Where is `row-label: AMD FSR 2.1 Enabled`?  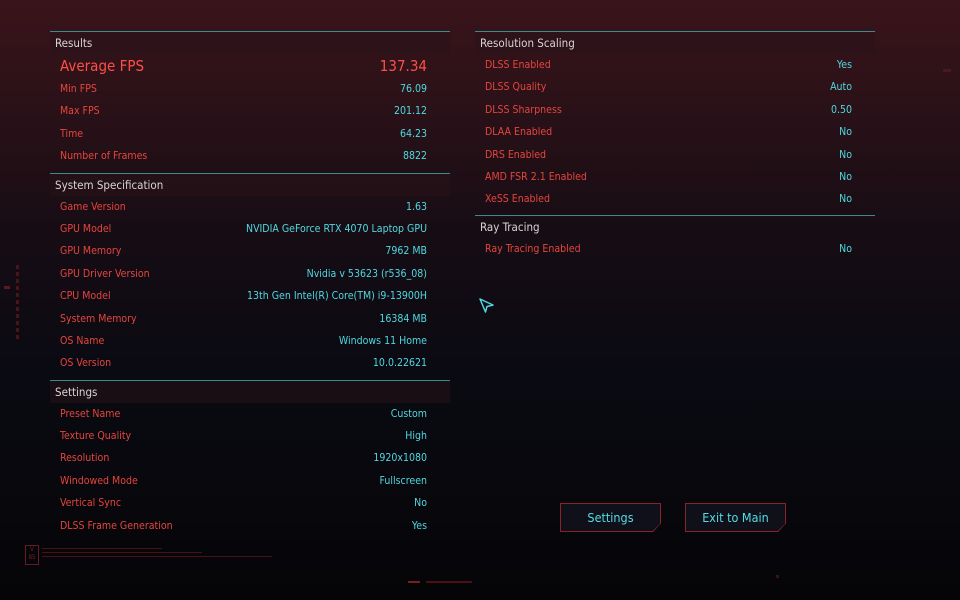 row-label: AMD FSR 2.1 Enabled is located at coordinates (536, 176).